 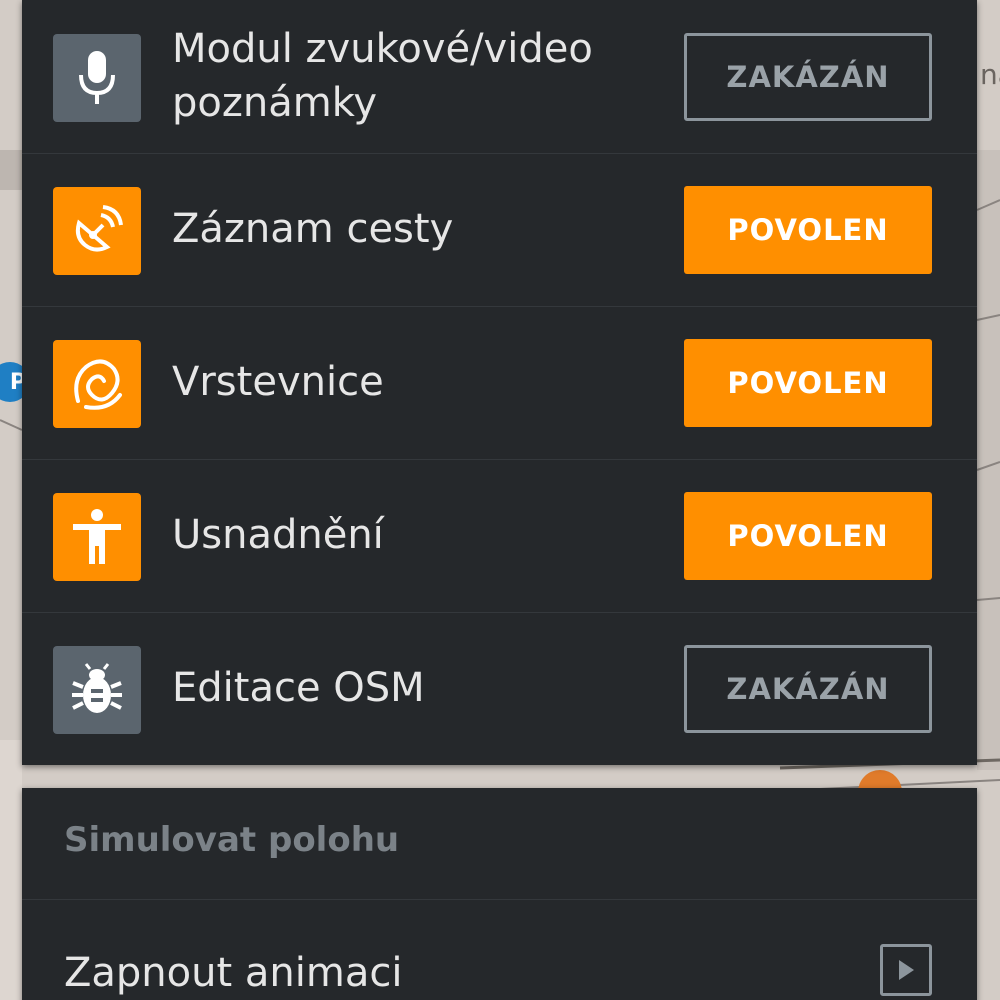 What do you see at coordinates (499, 535) in the screenshot?
I see `plugin-row-accessibility: Usnadnění POVOLEN` at bounding box center [499, 535].